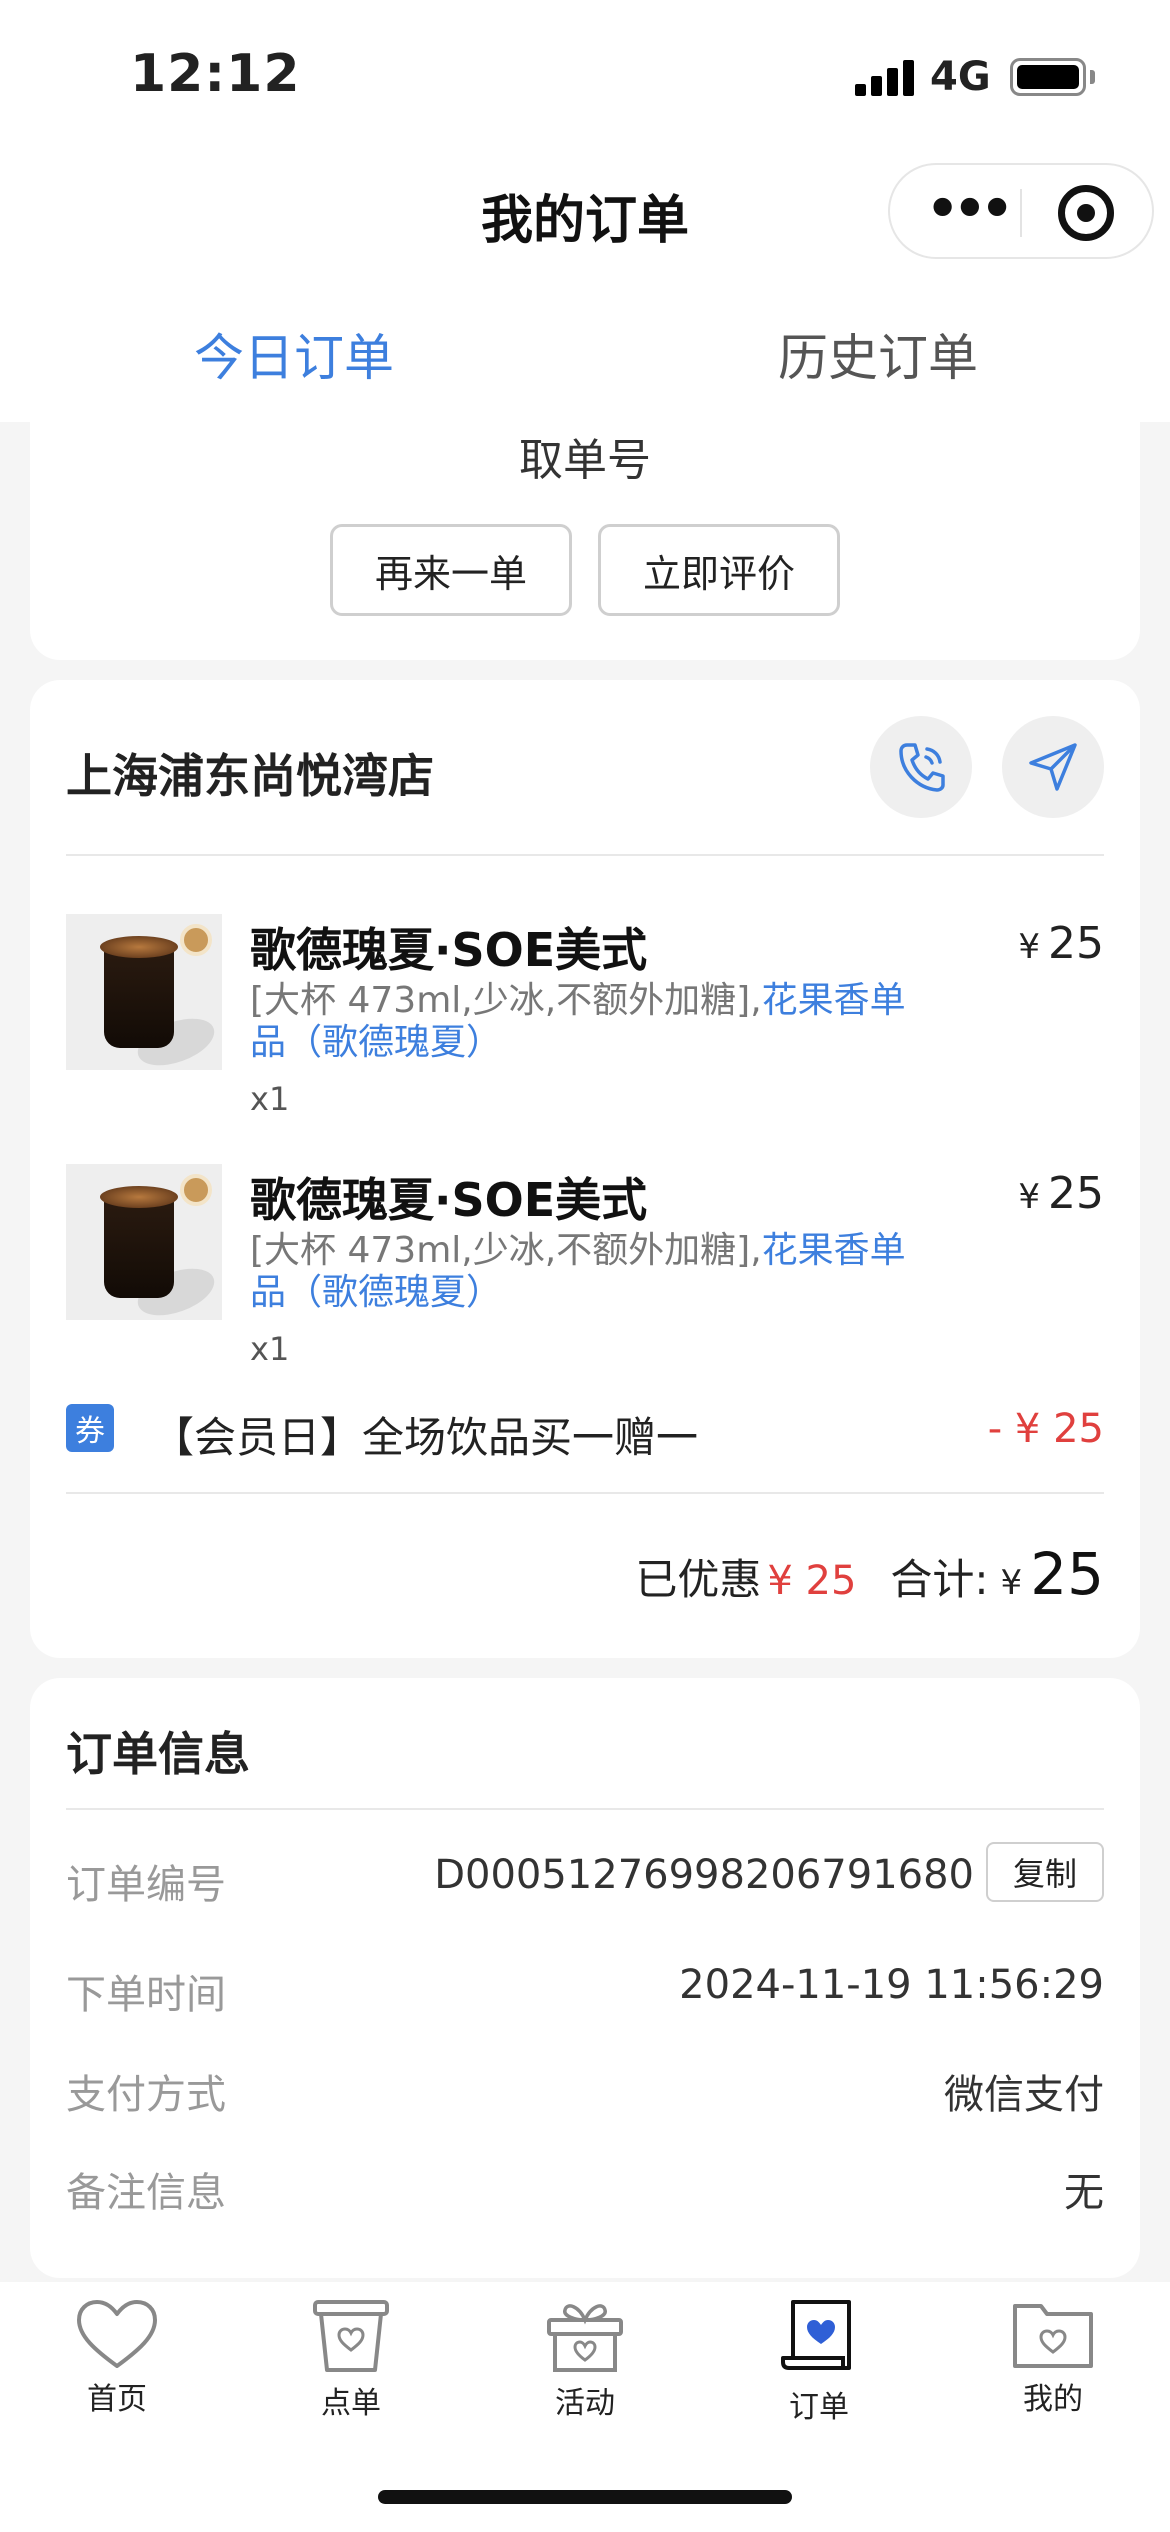  Describe the element at coordinates (250, 776) in the screenshot. I see `store-name: 上海浦东尚悦湾店` at that location.